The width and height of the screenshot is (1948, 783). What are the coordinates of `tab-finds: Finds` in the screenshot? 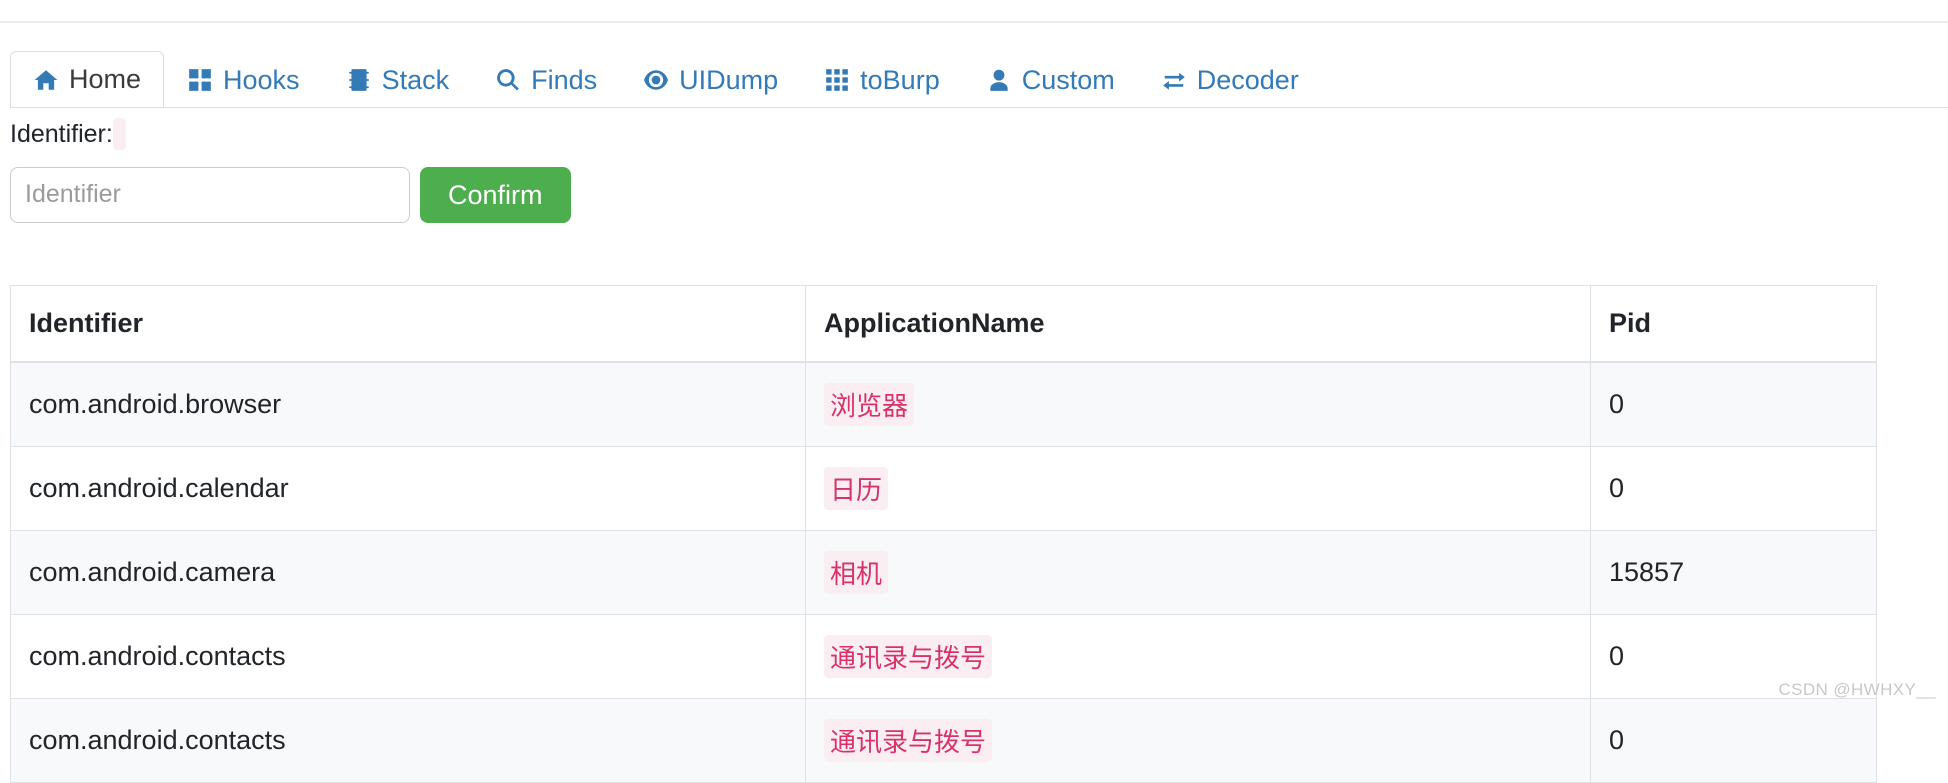 It's located at (546, 79).